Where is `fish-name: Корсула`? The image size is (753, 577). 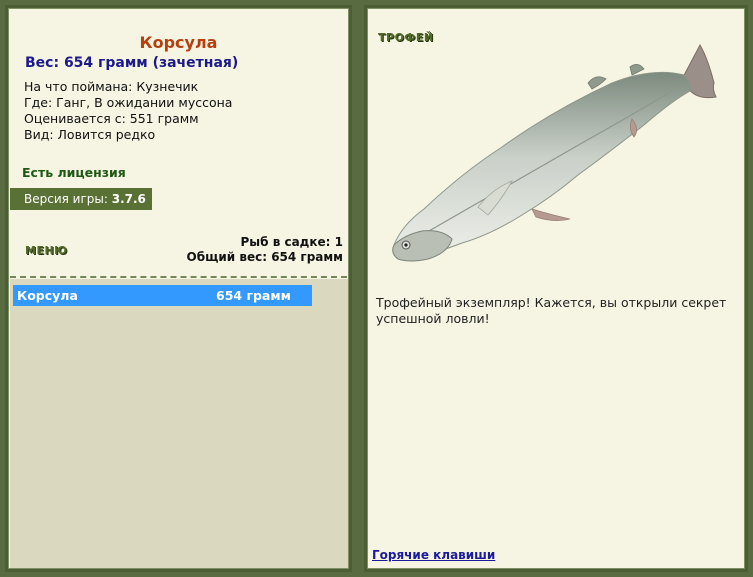 fish-name: Корсула is located at coordinates (178, 42).